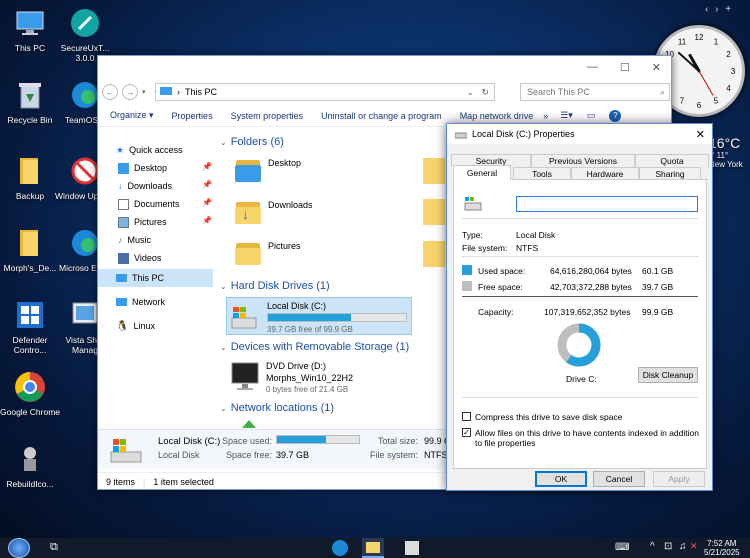 The width and height of the screenshot is (750, 558). Describe the element at coordinates (123, 168) in the screenshot. I see `desktop-folder-icon` at that location.